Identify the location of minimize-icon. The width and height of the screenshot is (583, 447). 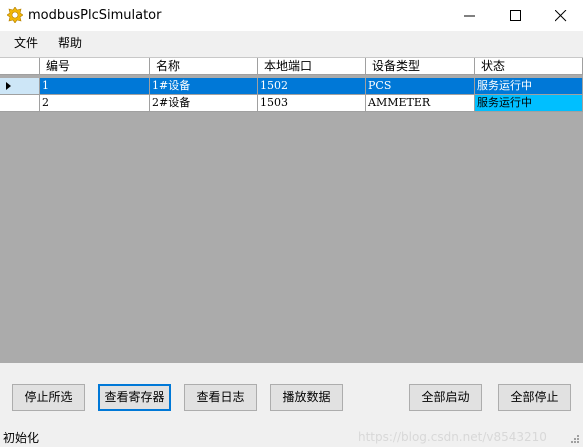
(469, 16).